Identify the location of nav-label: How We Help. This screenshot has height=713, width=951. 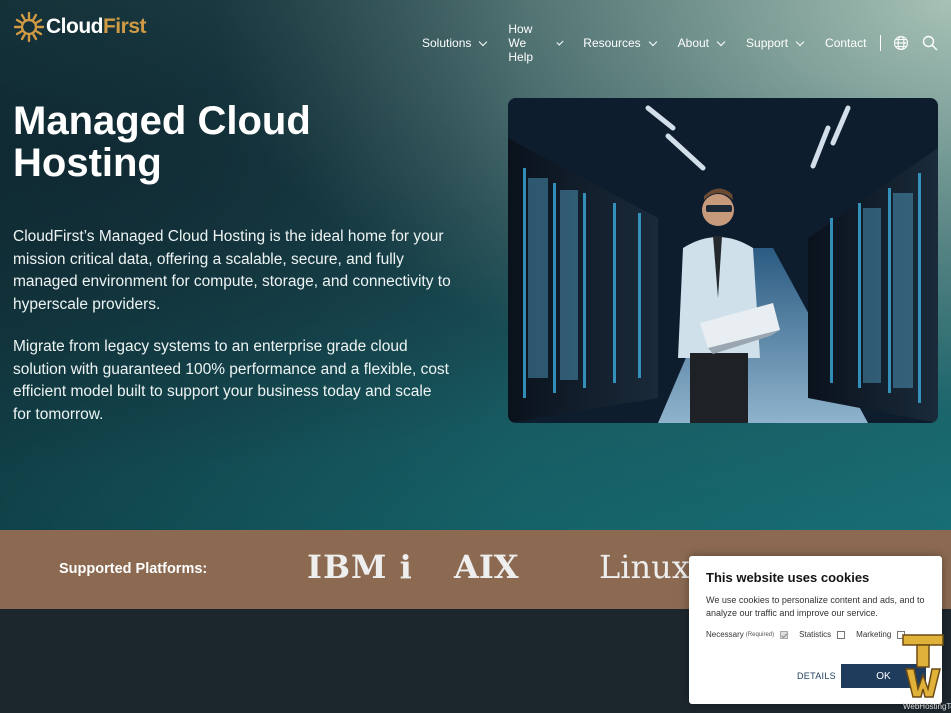
(521, 43).